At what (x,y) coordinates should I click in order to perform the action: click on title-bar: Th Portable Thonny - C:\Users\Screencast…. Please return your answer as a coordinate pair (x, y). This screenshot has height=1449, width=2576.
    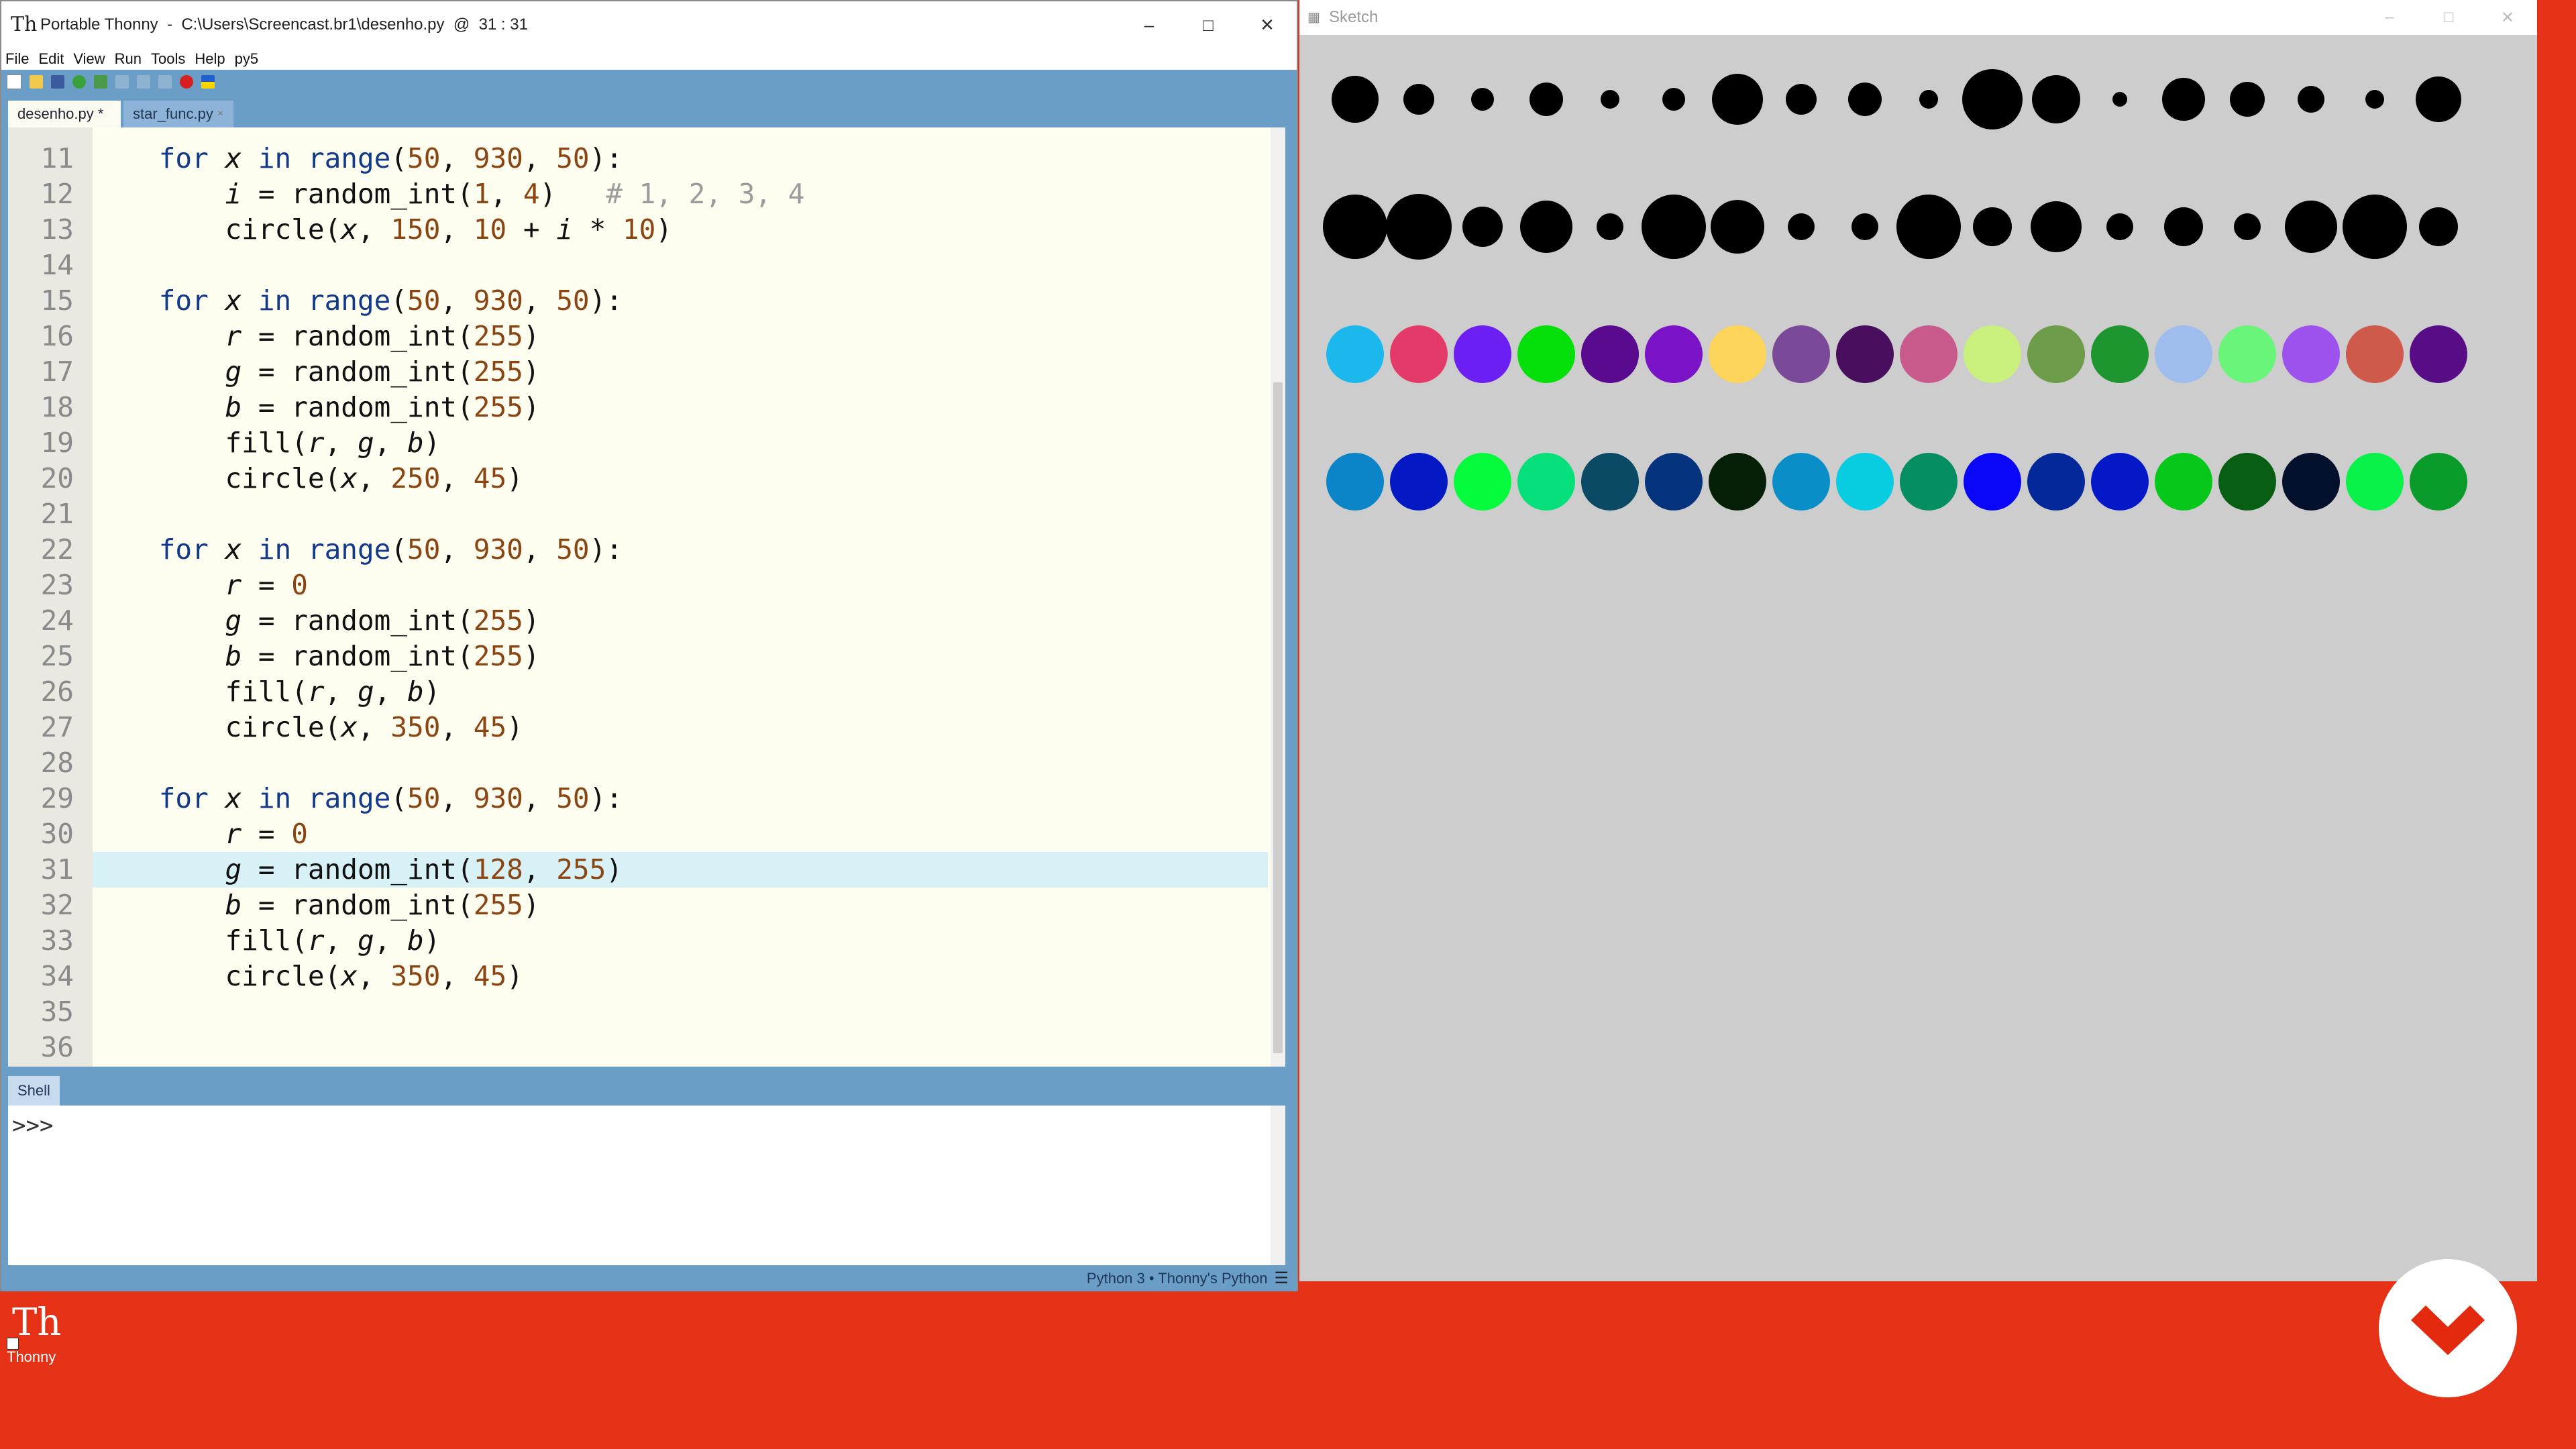
    Looking at the image, I should click on (649, 24).